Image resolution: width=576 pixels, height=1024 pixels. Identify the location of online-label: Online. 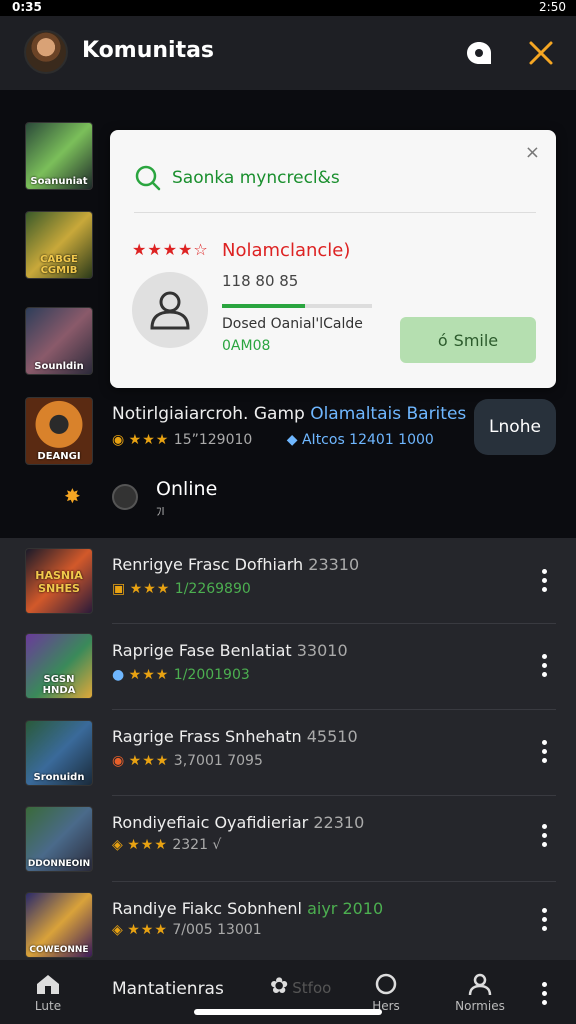
(187, 489).